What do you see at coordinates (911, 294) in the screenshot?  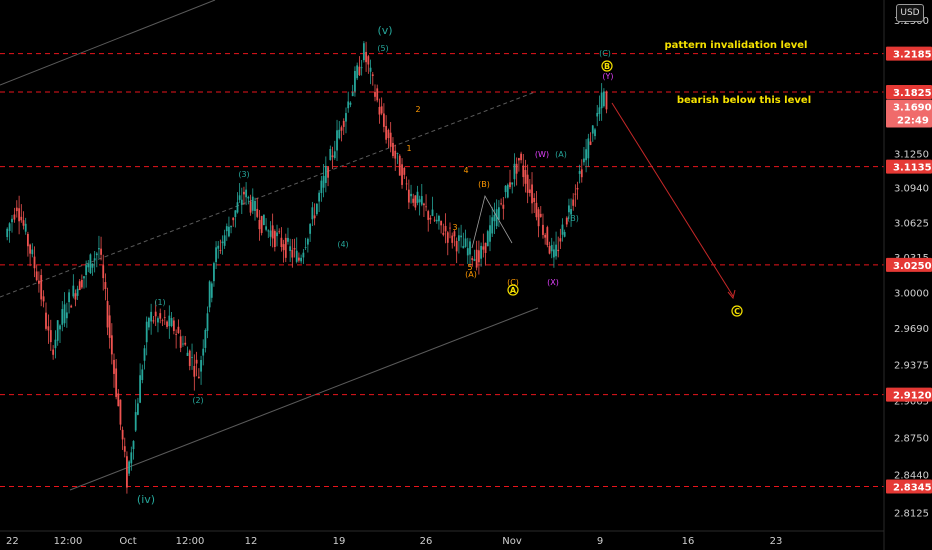 I see `price-tick-label: 3.0000` at bounding box center [911, 294].